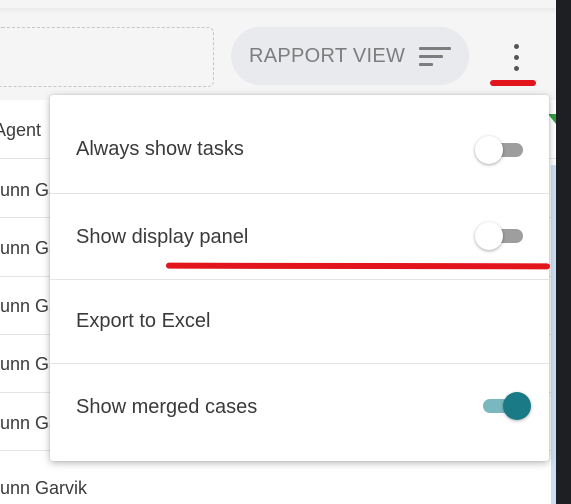 The width and height of the screenshot is (571, 504). What do you see at coordinates (43, 488) in the screenshot?
I see `table-row: unn Garvik` at bounding box center [43, 488].